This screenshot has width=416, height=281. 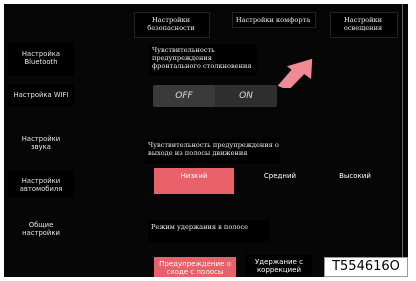 What do you see at coordinates (41, 95) in the screenshot?
I see `sidebar-item-wifi: Настройка WIFI` at bounding box center [41, 95].